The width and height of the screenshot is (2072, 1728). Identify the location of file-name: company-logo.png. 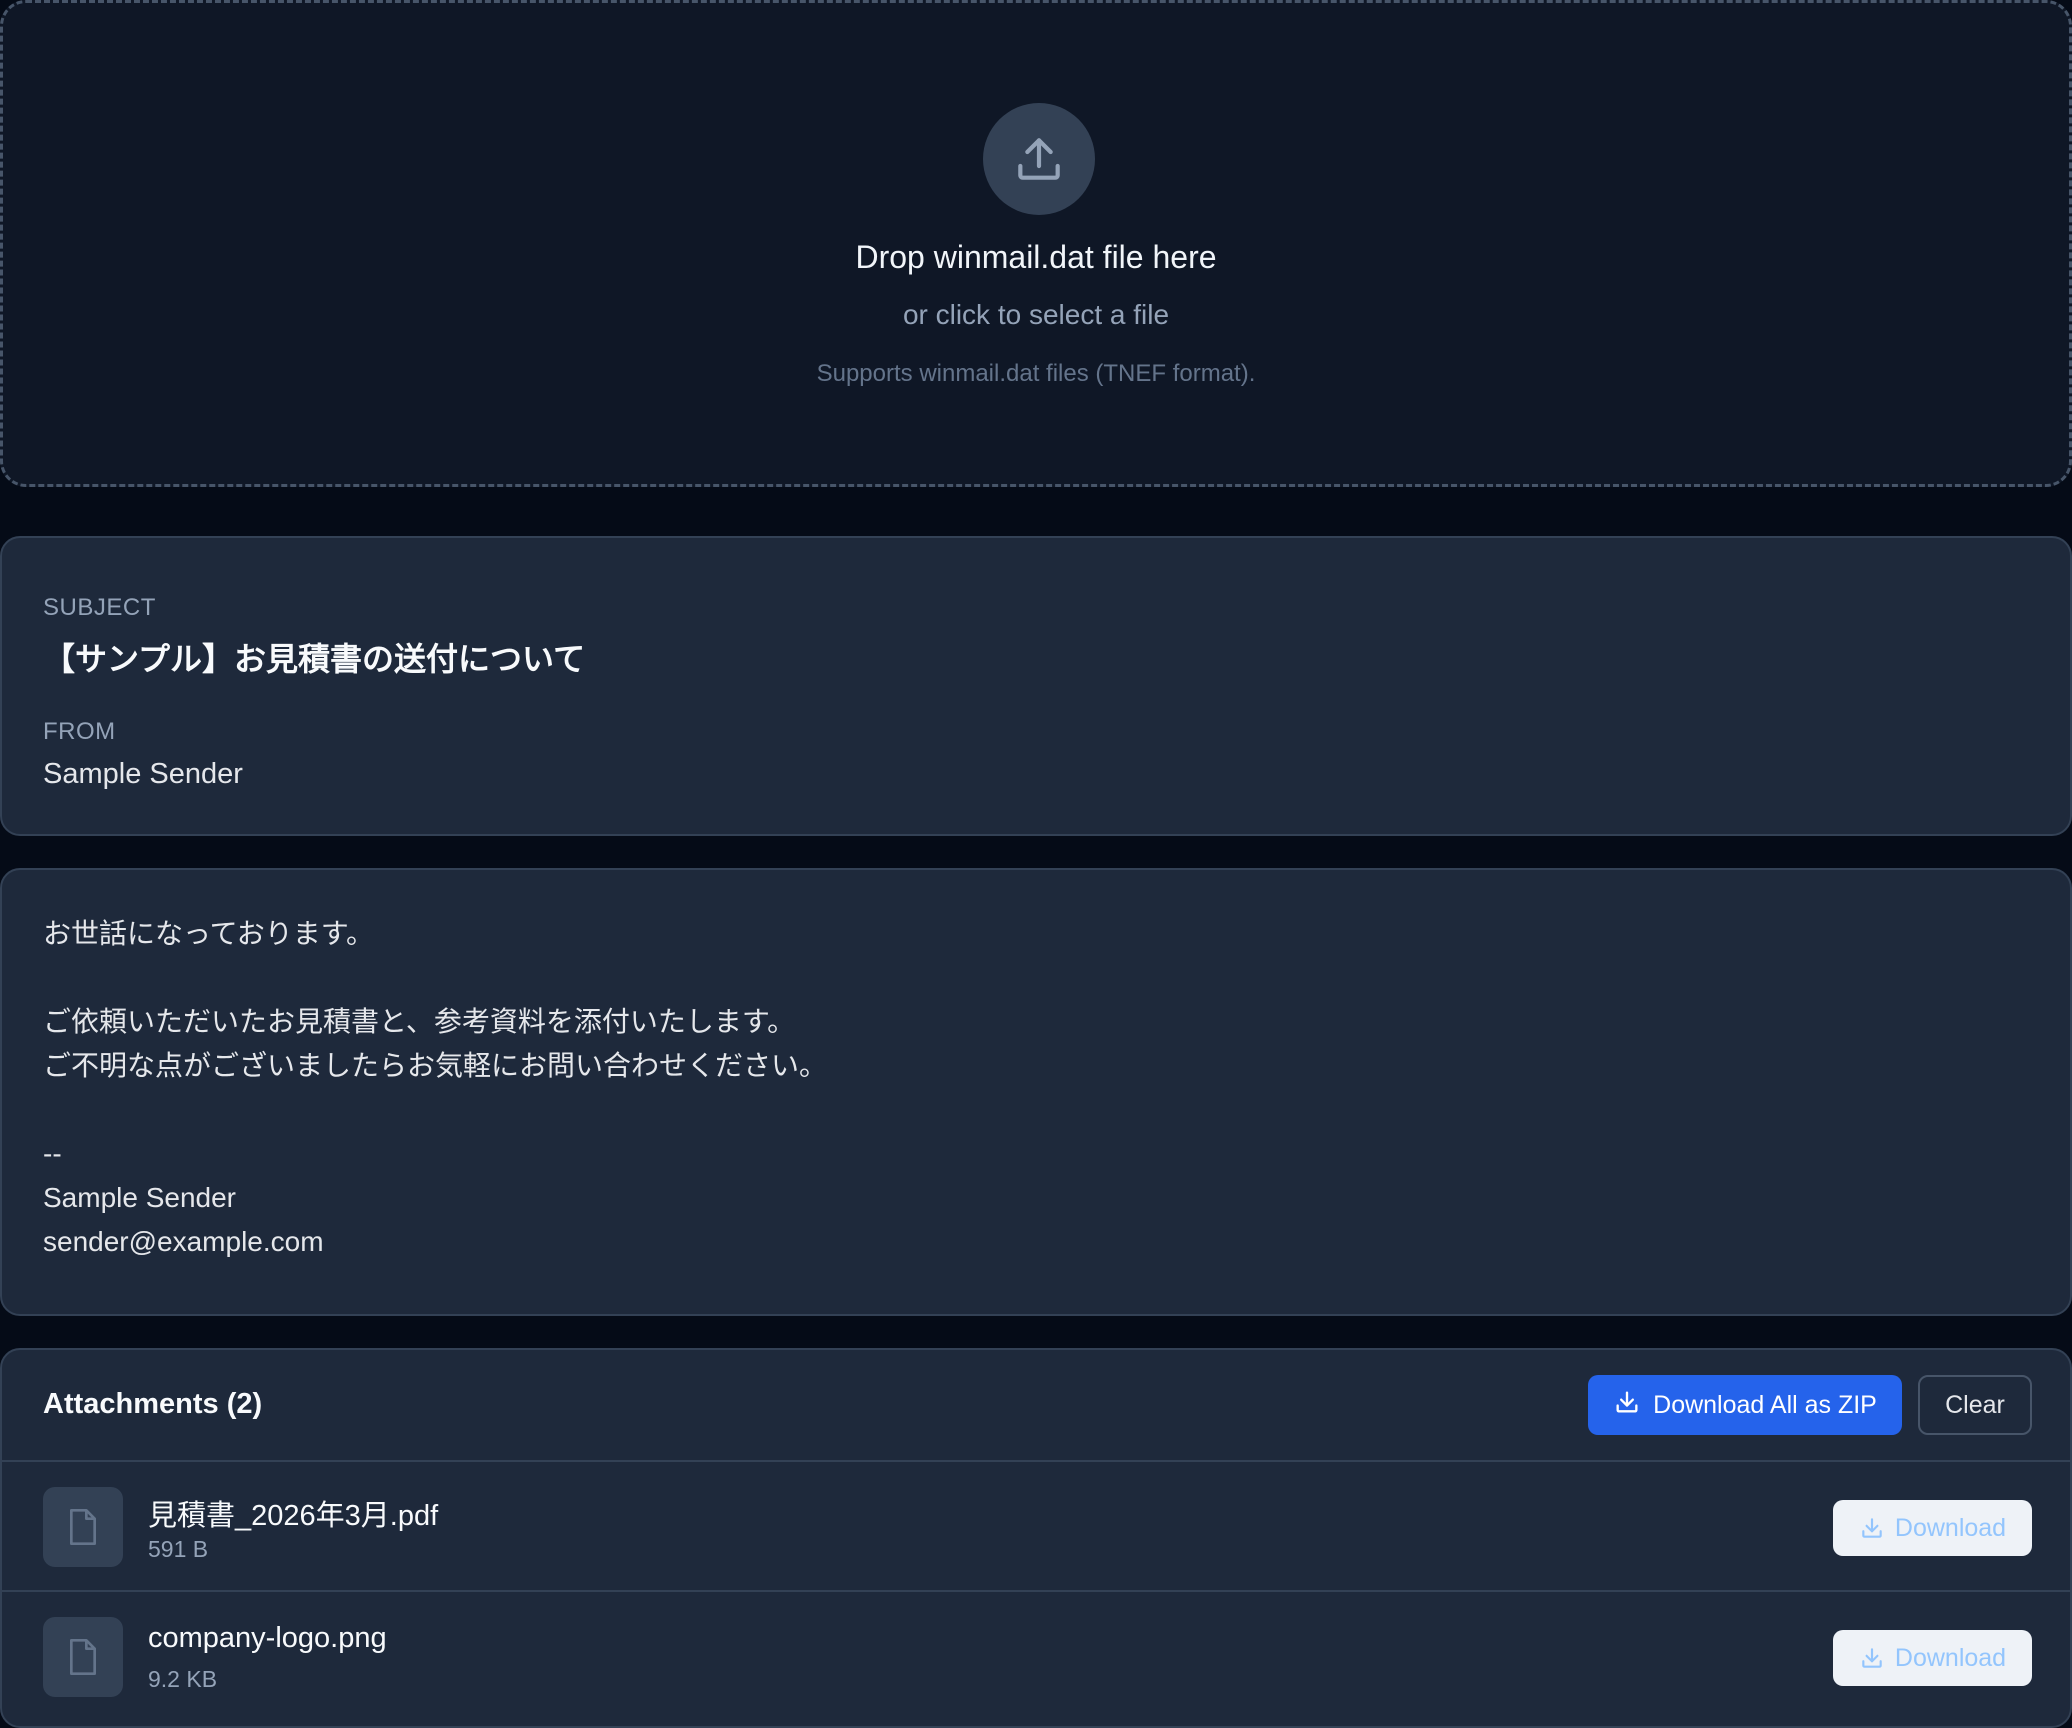
(267, 1638).